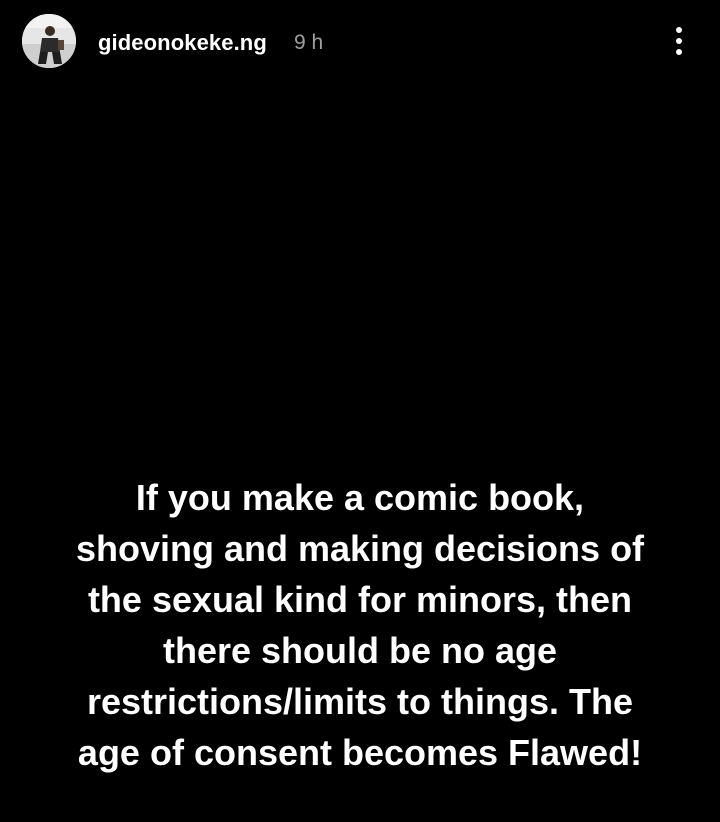  What do you see at coordinates (182, 43) in the screenshot?
I see `username: gideonokeke.ng` at bounding box center [182, 43].